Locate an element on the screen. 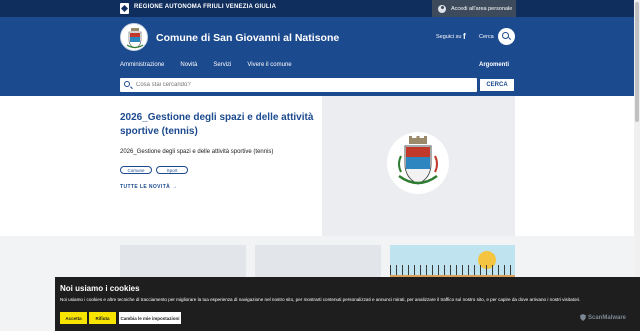 The height and width of the screenshot is (331, 640). tag-comune: Comune is located at coordinates (136, 170).